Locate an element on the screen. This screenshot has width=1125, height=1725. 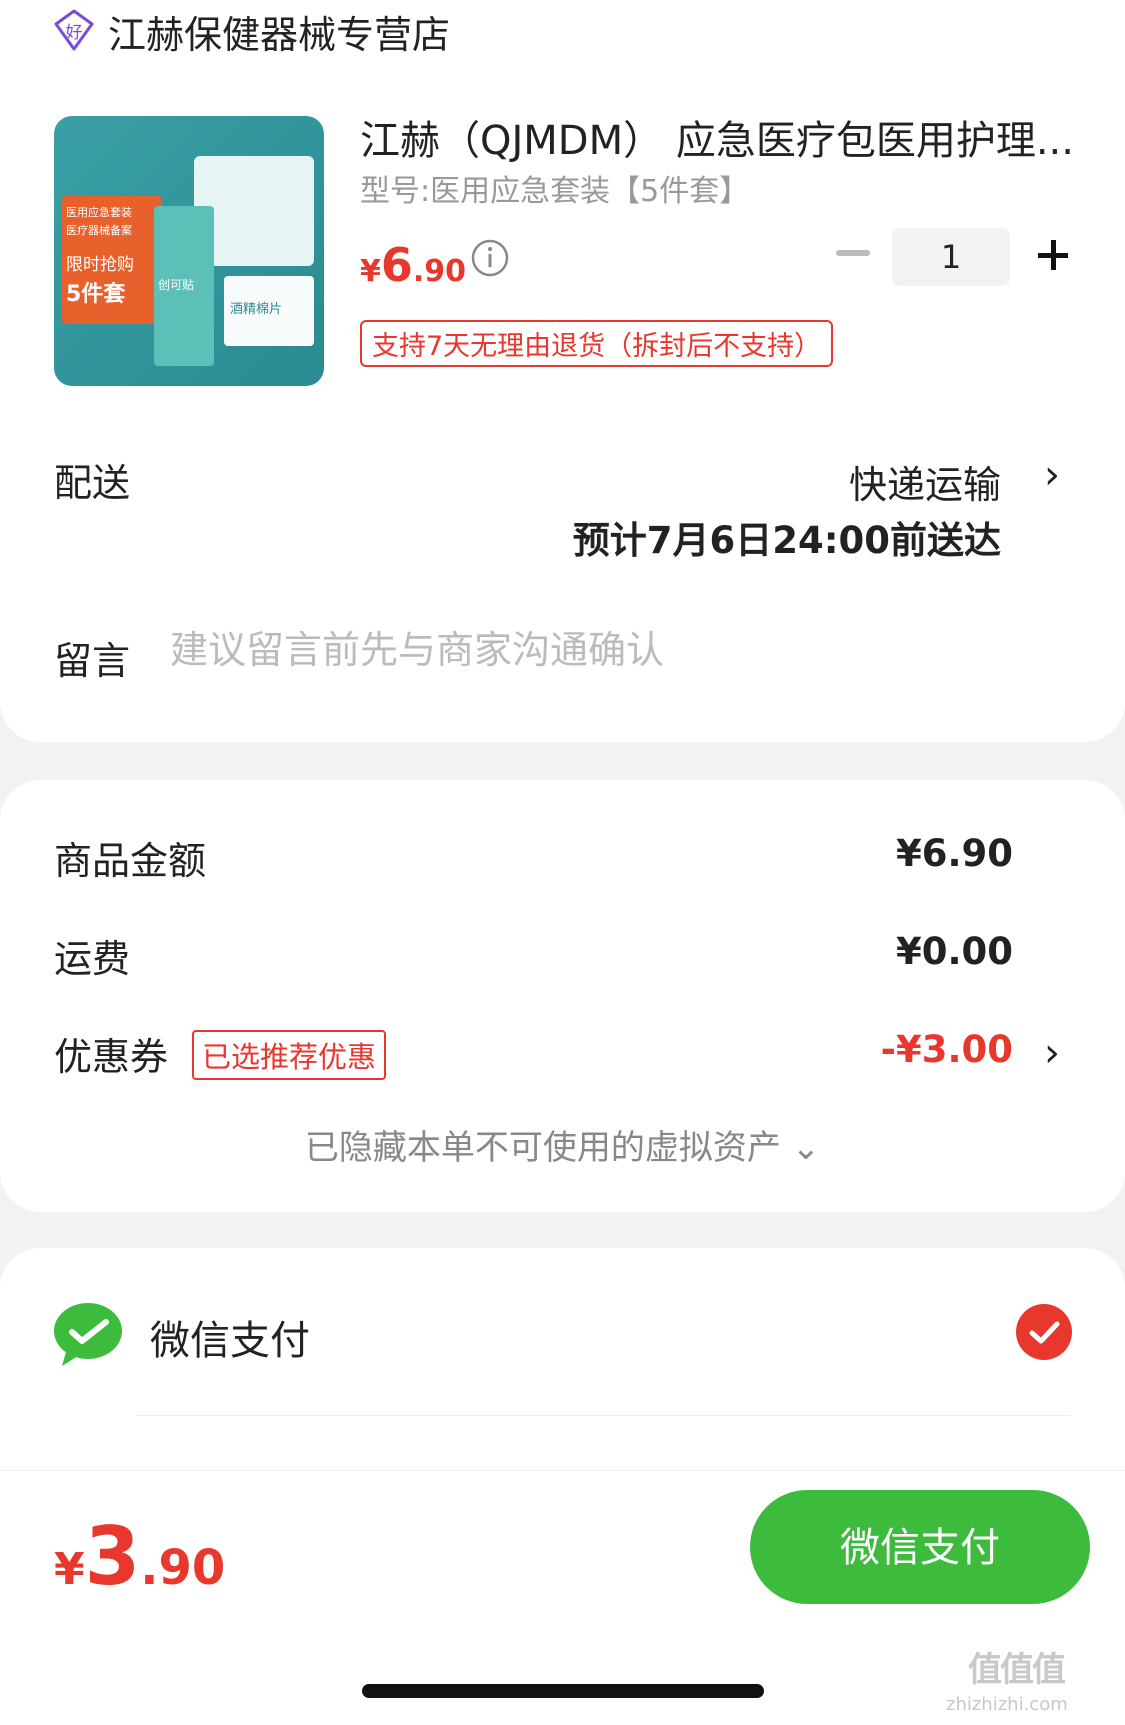
coupon-tag: 已选推荐优惠 is located at coordinates (289, 1055).